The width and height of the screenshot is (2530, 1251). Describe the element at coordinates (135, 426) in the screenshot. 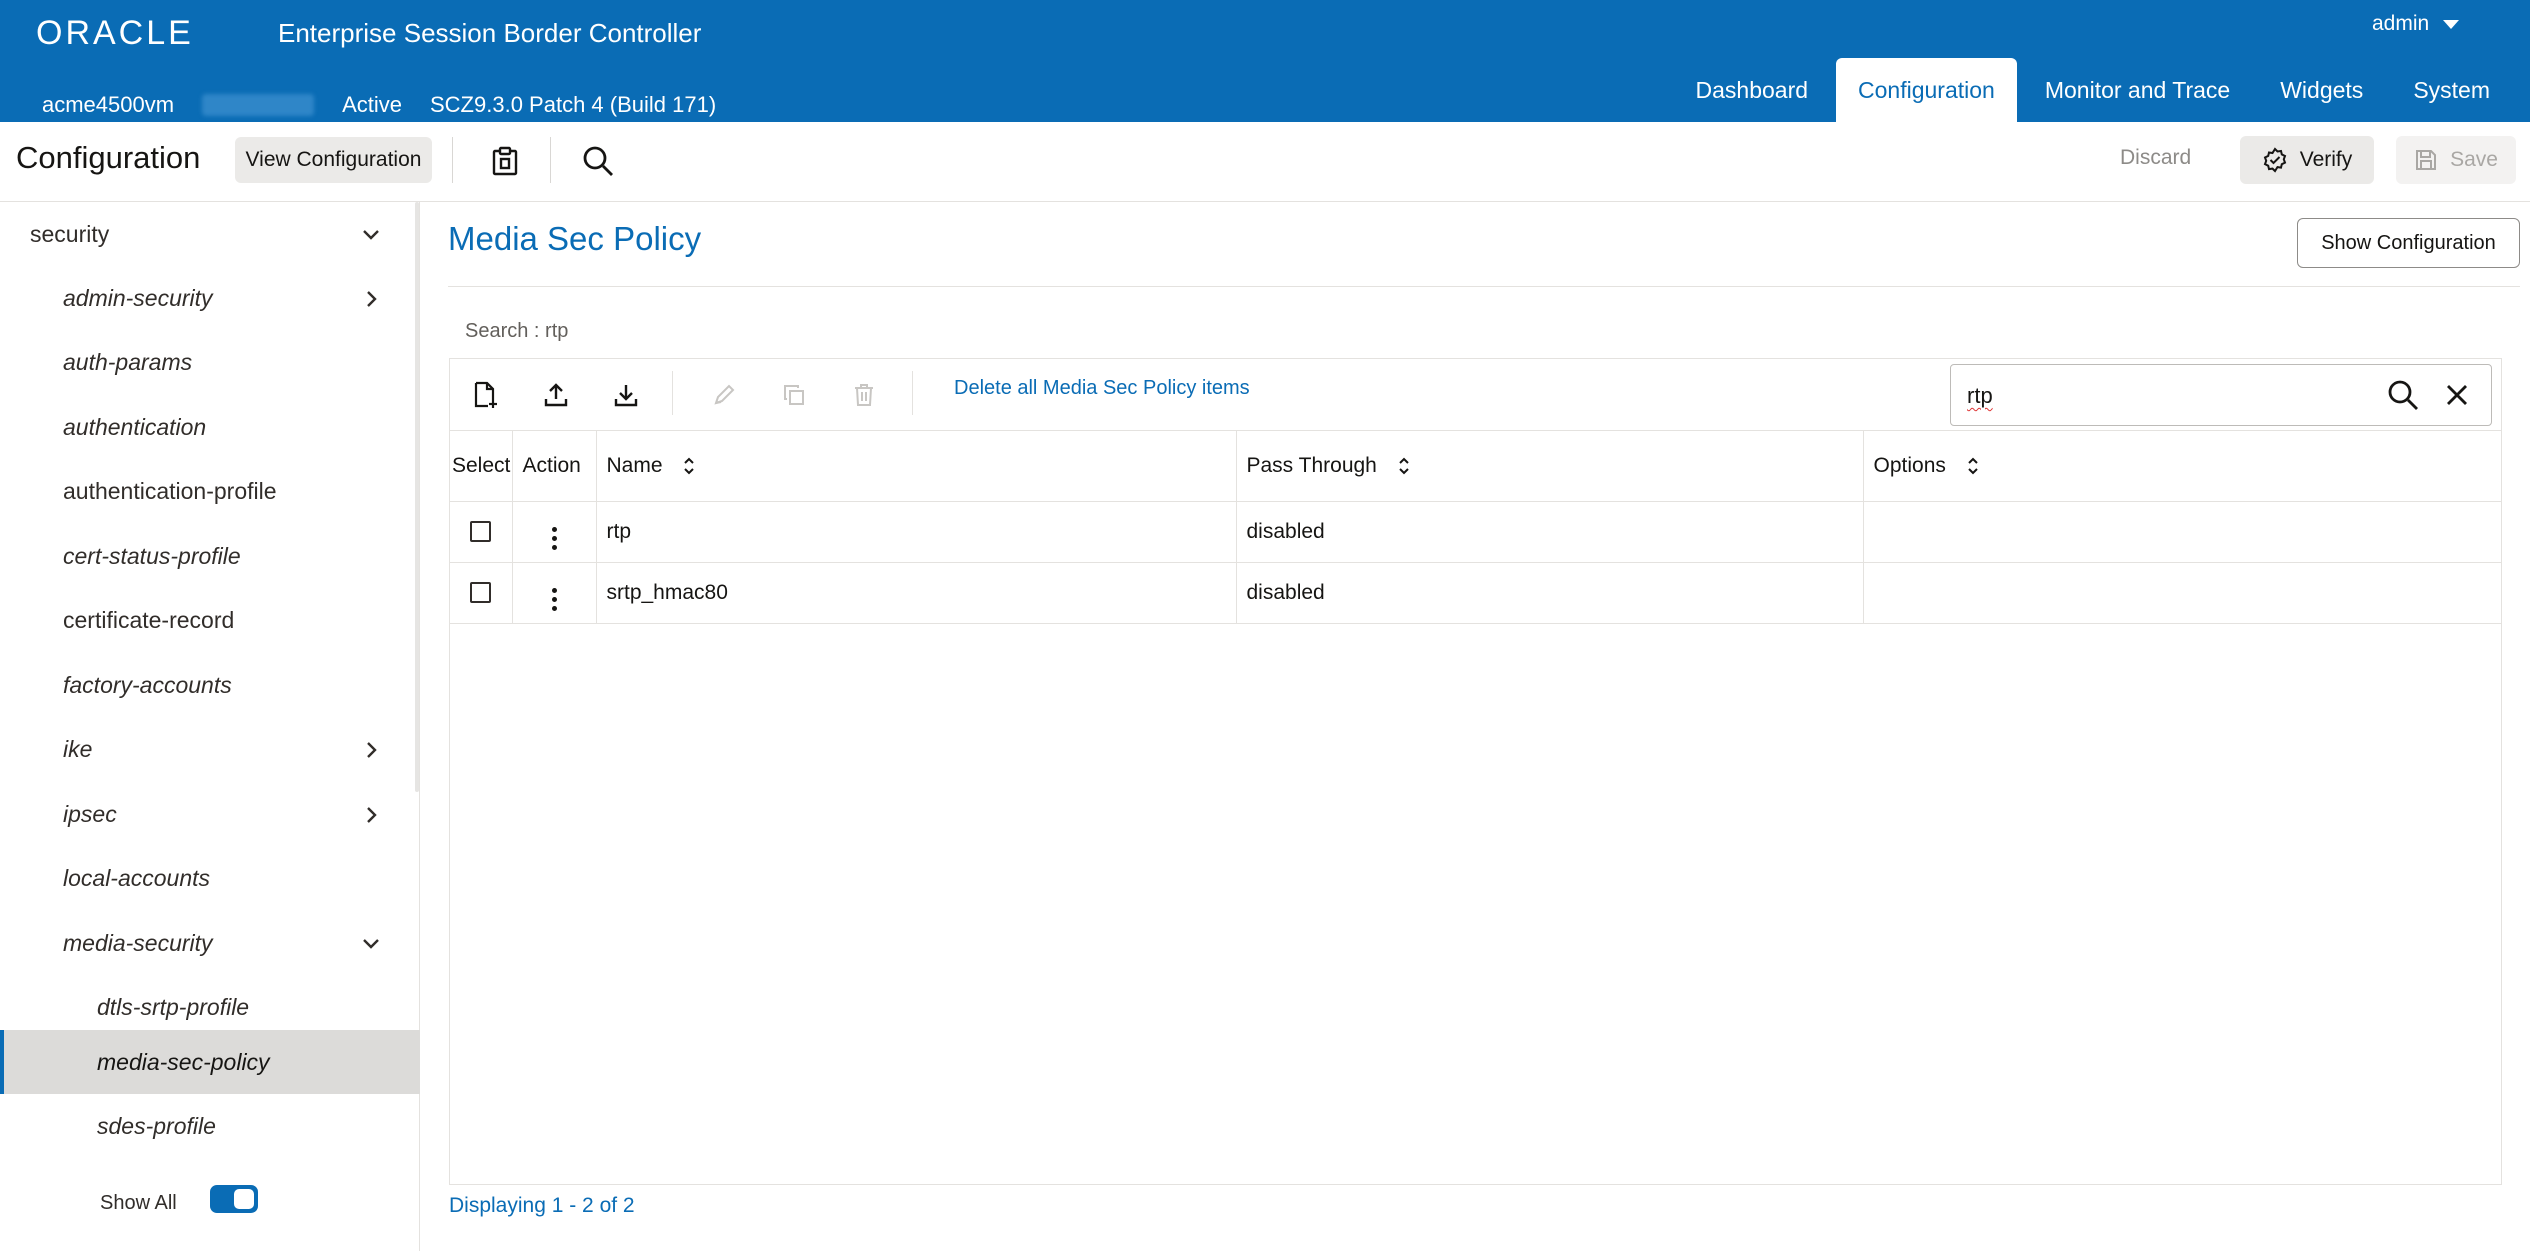

I see `sidebar-item-label: authentication` at that location.